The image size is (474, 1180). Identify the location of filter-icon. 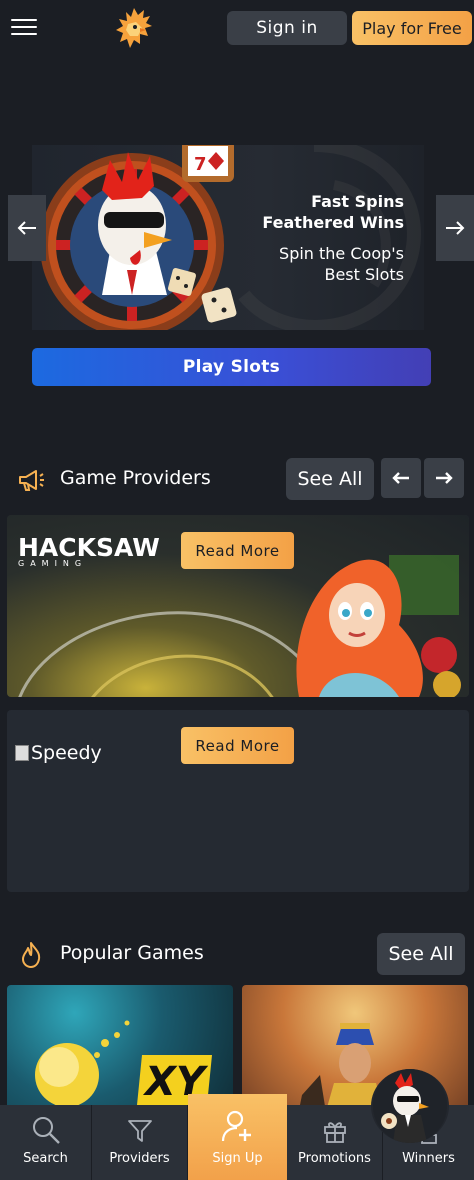
(139, 1131).